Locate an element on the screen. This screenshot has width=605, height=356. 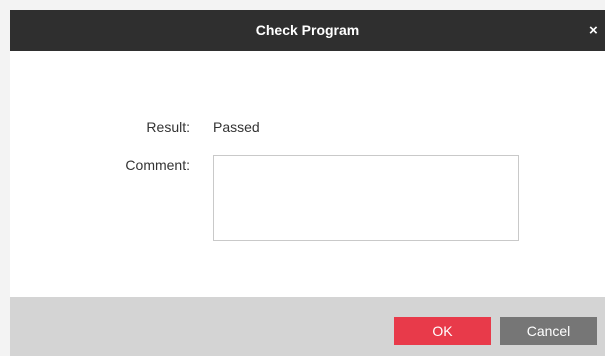
result-label: Result: is located at coordinates (168, 127).